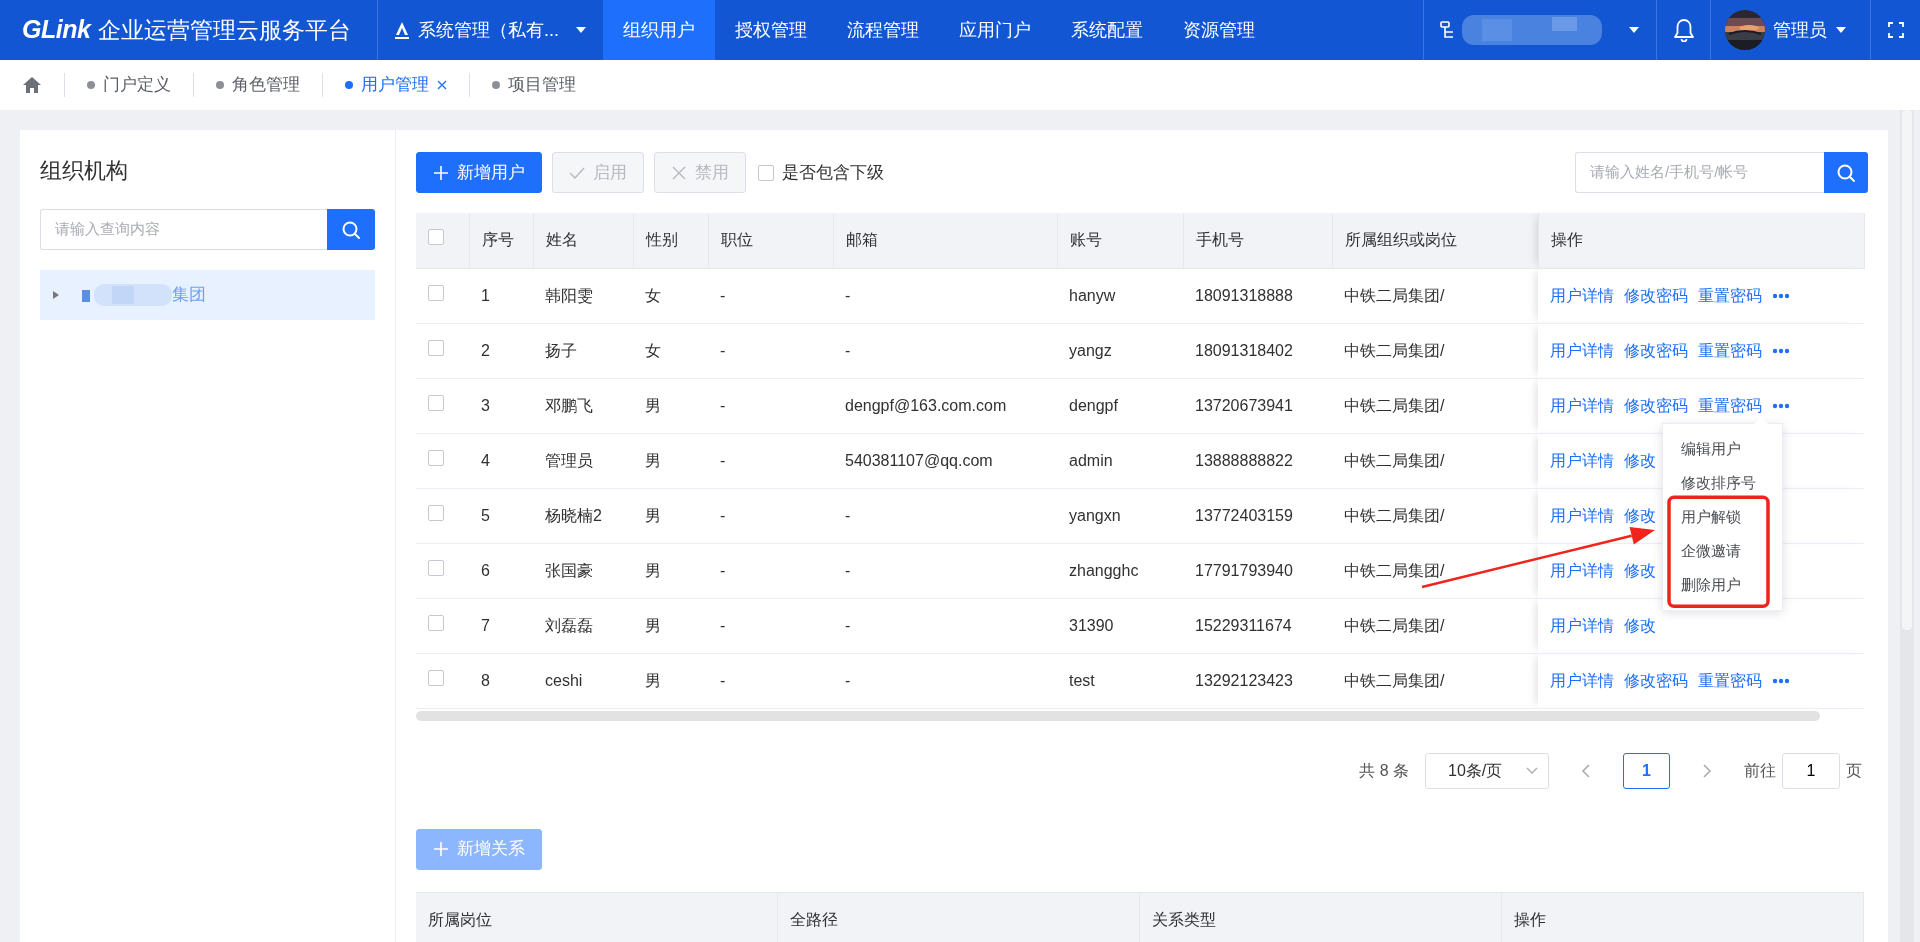 The height and width of the screenshot is (942, 1920). Describe the element at coordinates (1244, 350) in the screenshot. I see `table-cell: 18091318402` at that location.